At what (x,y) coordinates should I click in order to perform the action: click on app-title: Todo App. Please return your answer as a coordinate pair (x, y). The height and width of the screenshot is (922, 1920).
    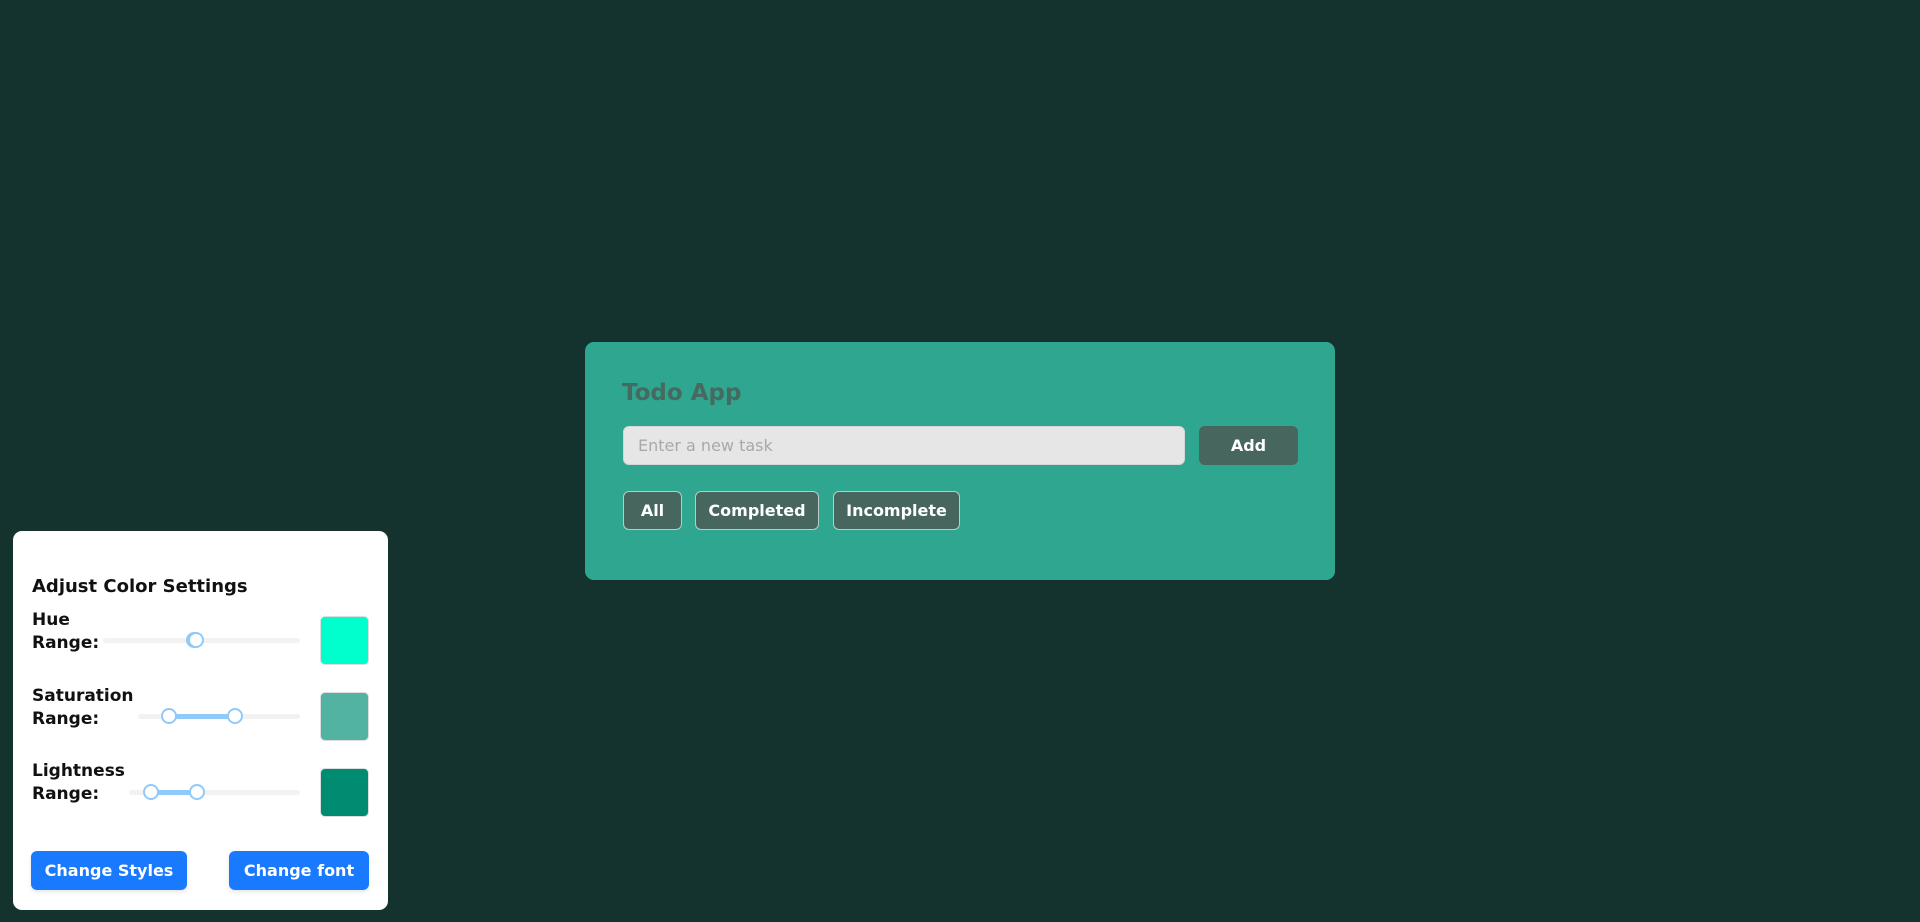
    Looking at the image, I should click on (682, 393).